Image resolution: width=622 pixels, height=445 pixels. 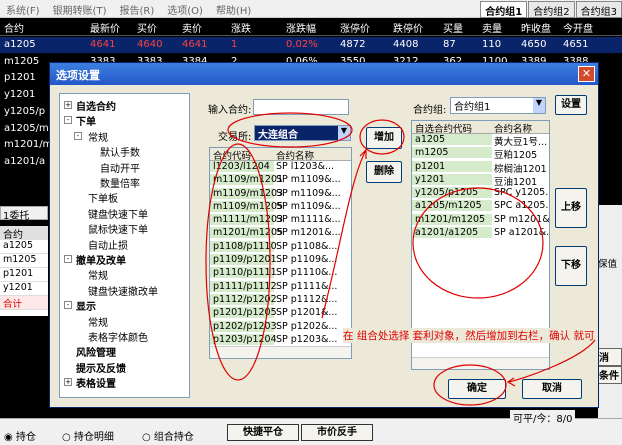 I want to click on tree-node: 鼠标快速下单, so click(x=118, y=228).